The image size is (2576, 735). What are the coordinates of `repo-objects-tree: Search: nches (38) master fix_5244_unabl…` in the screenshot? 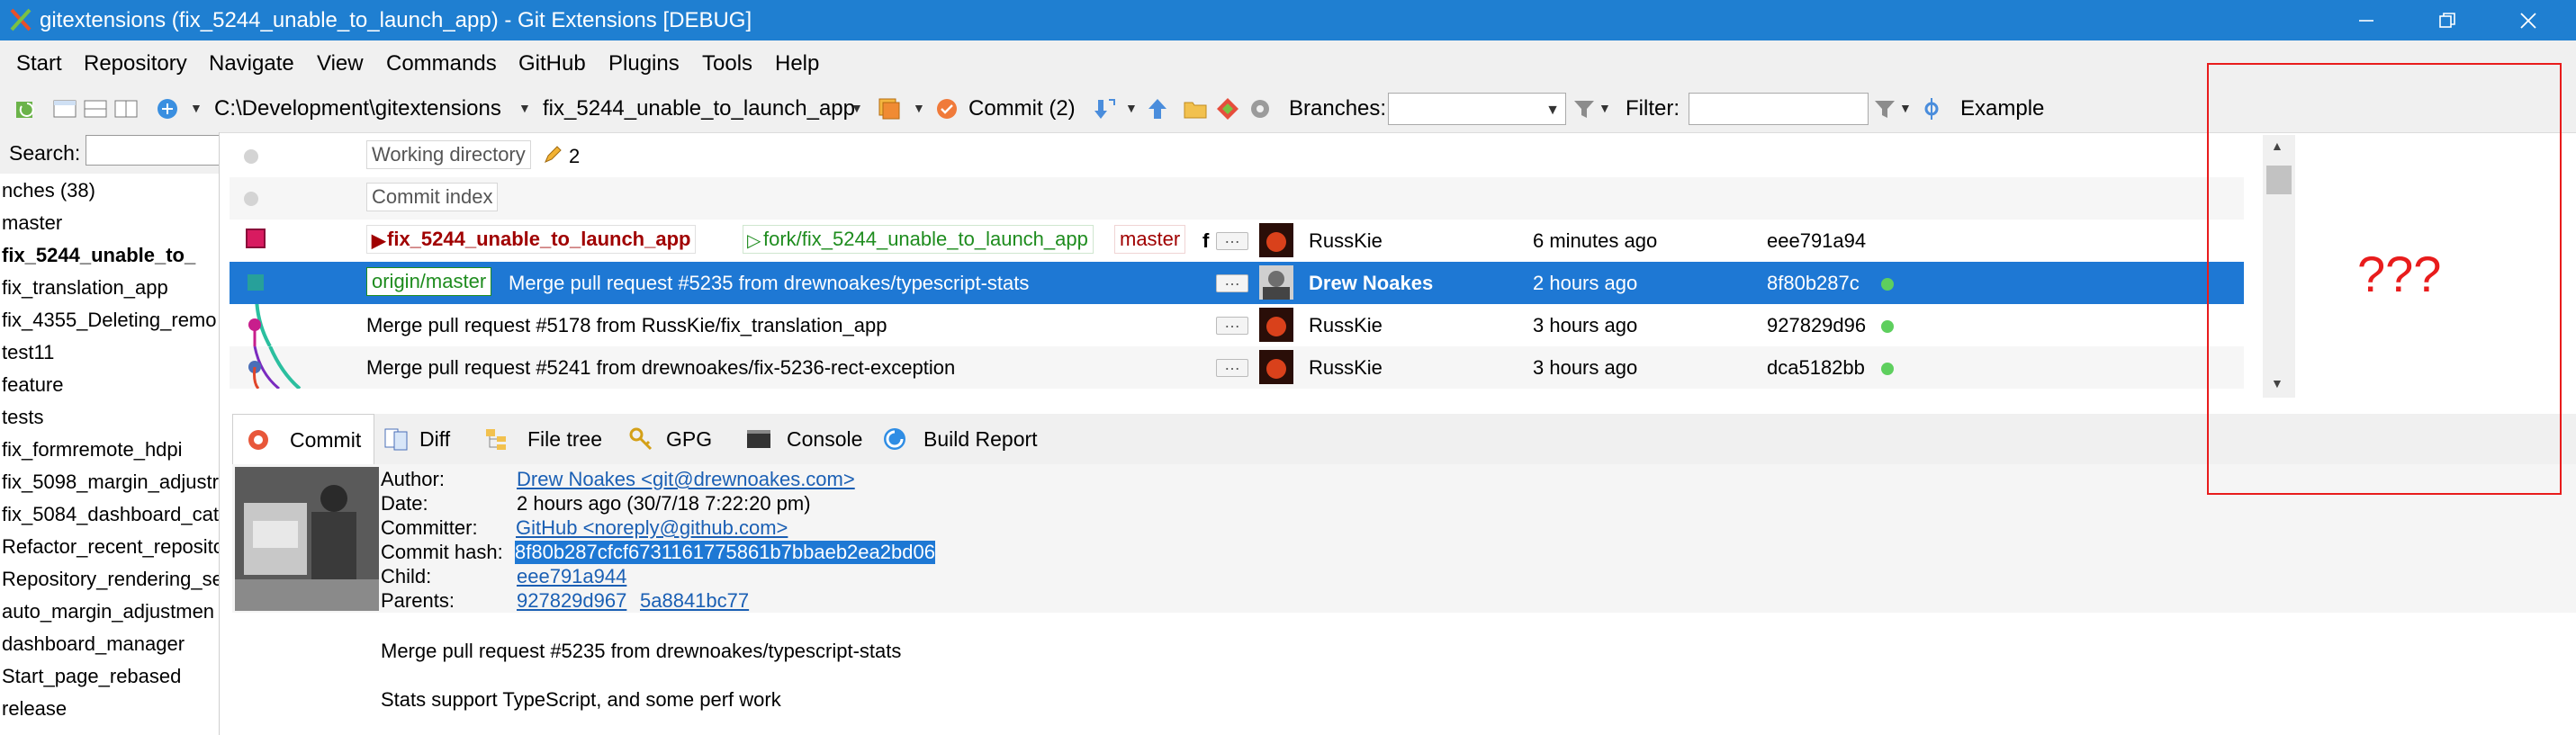 It's located at (110, 433).